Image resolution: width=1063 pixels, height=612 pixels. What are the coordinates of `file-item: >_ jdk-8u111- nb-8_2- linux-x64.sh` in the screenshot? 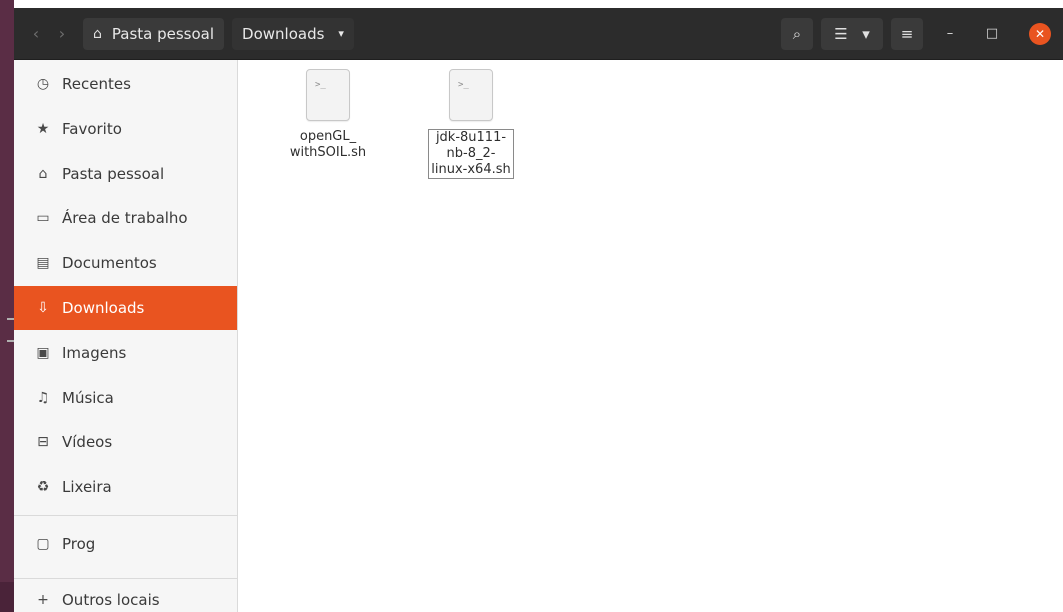 It's located at (471, 124).